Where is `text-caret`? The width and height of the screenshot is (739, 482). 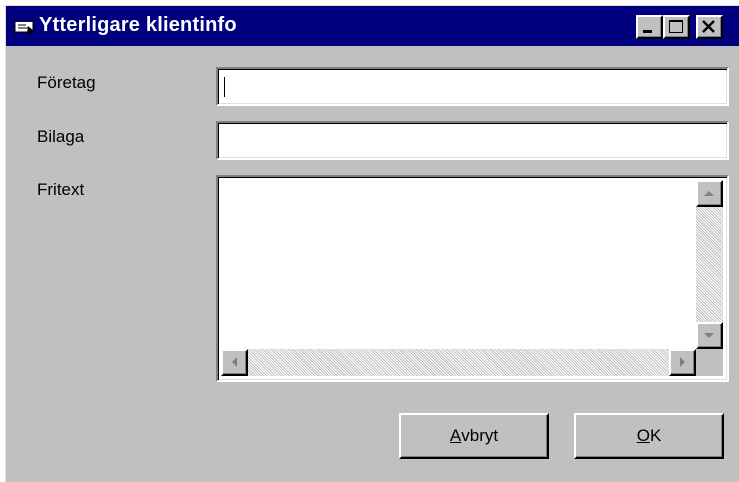 text-caret is located at coordinates (224, 87).